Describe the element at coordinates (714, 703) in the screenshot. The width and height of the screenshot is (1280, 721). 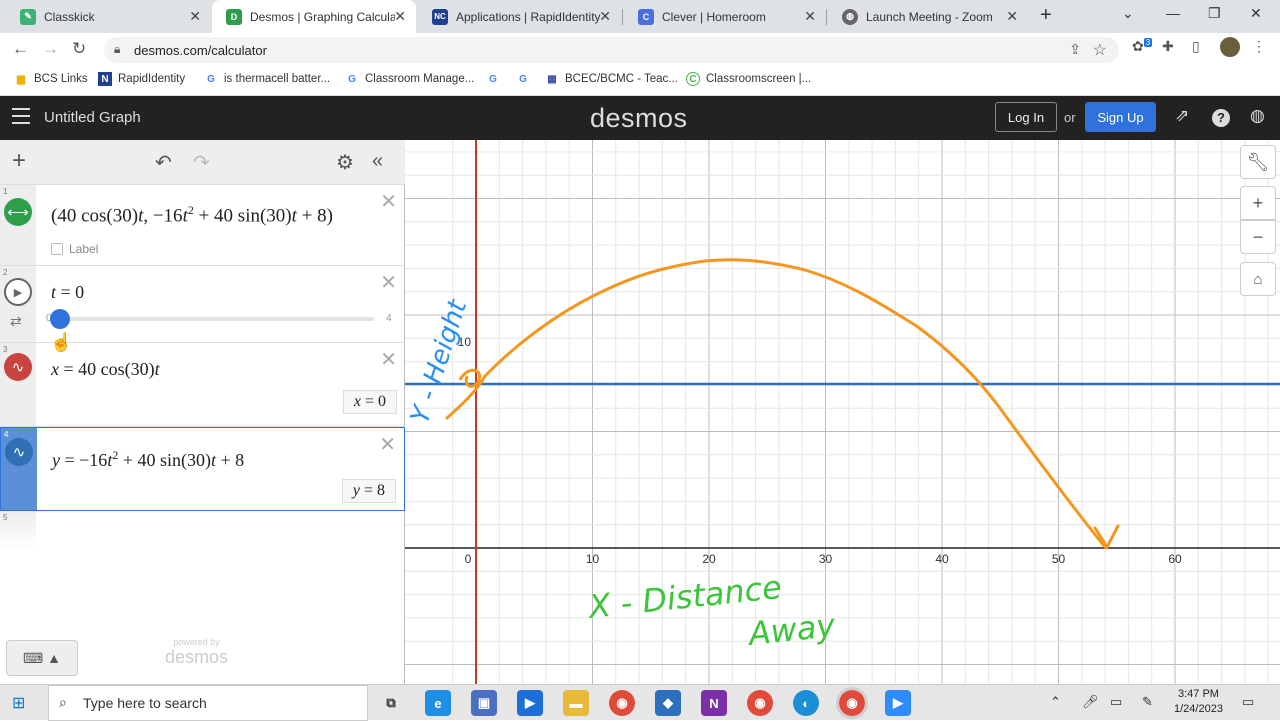
I see `onenote-icon: N` at that location.